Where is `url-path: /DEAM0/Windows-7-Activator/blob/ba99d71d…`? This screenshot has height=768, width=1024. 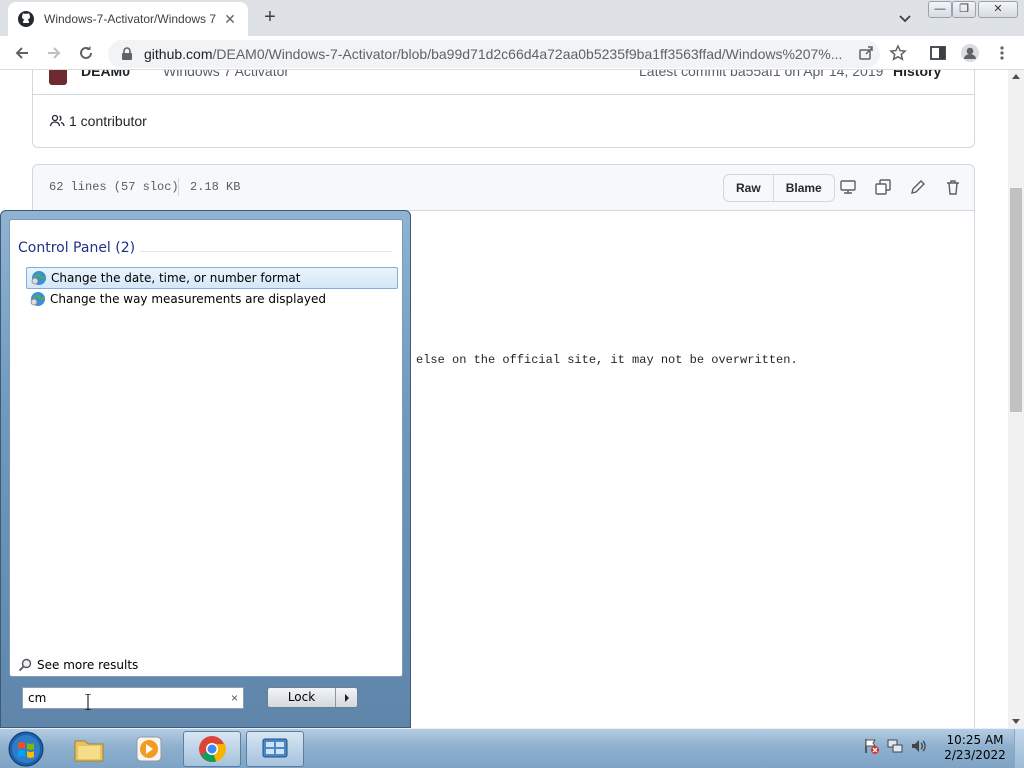
url-path: /DEAM0/Windows-7-Activator/blob/ba99d71d… is located at coordinates (527, 54).